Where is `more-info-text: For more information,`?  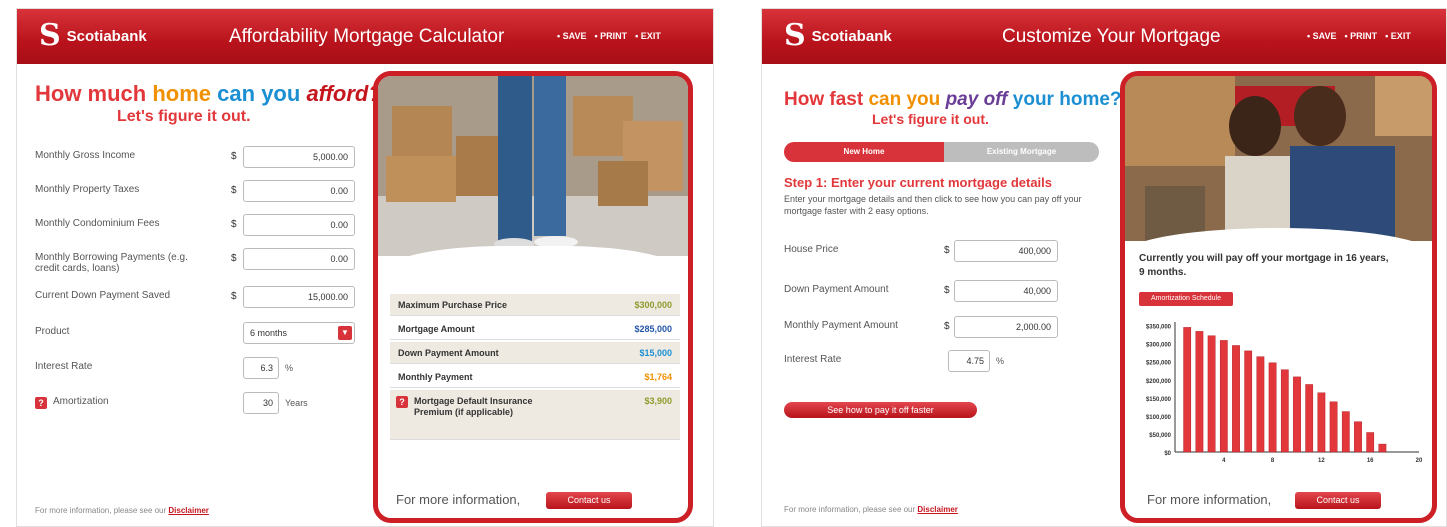
more-info-text: For more information, is located at coordinates (1209, 499).